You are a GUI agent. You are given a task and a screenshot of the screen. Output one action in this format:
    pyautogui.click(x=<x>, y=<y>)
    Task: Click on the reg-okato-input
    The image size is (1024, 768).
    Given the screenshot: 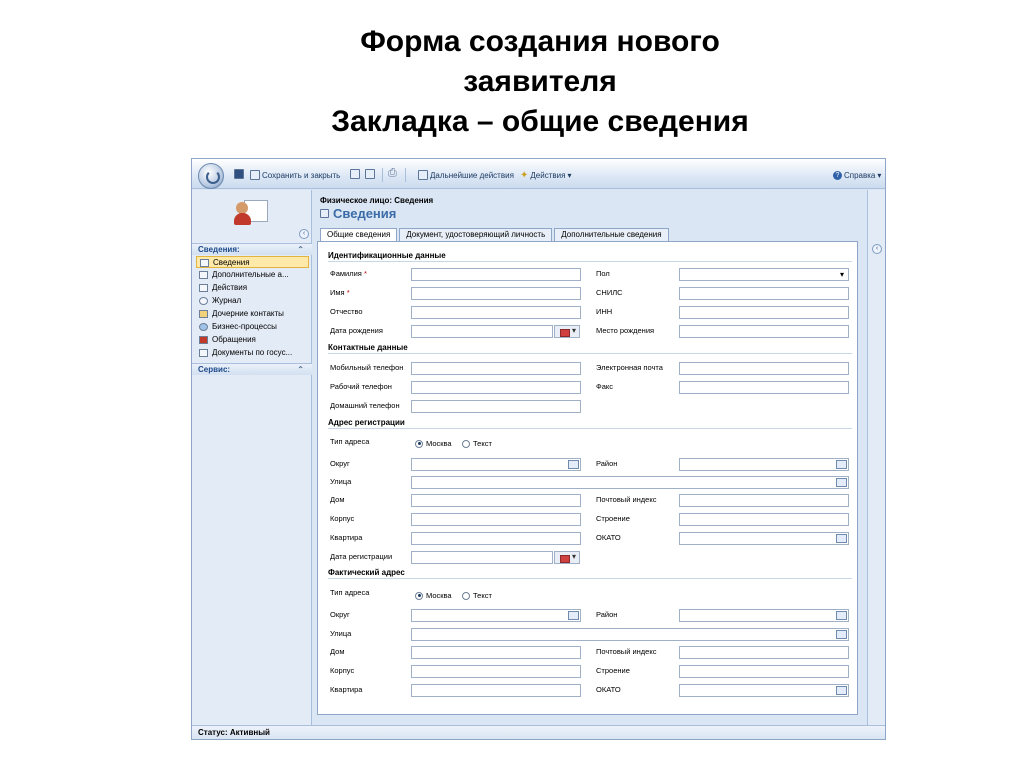 What is the action you would take?
    pyautogui.click(x=764, y=538)
    